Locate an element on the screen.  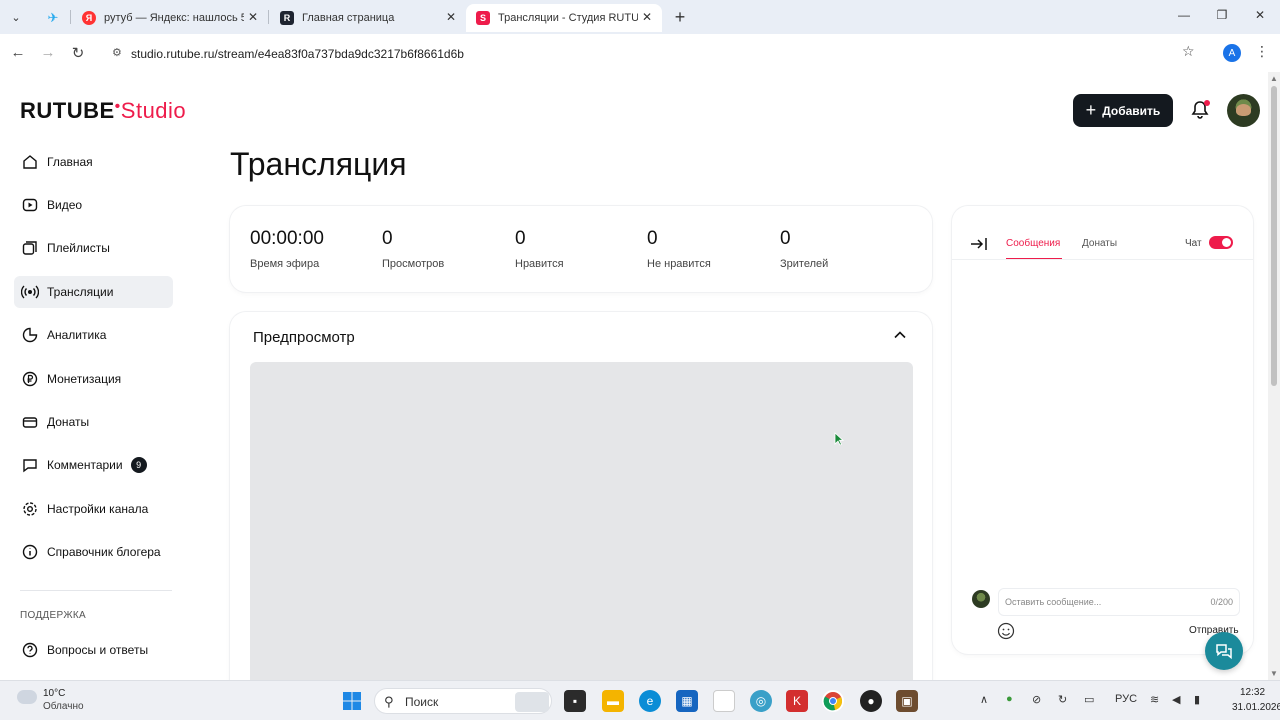
microsoft-store-icon: ▦ is located at coordinates (687, 701).